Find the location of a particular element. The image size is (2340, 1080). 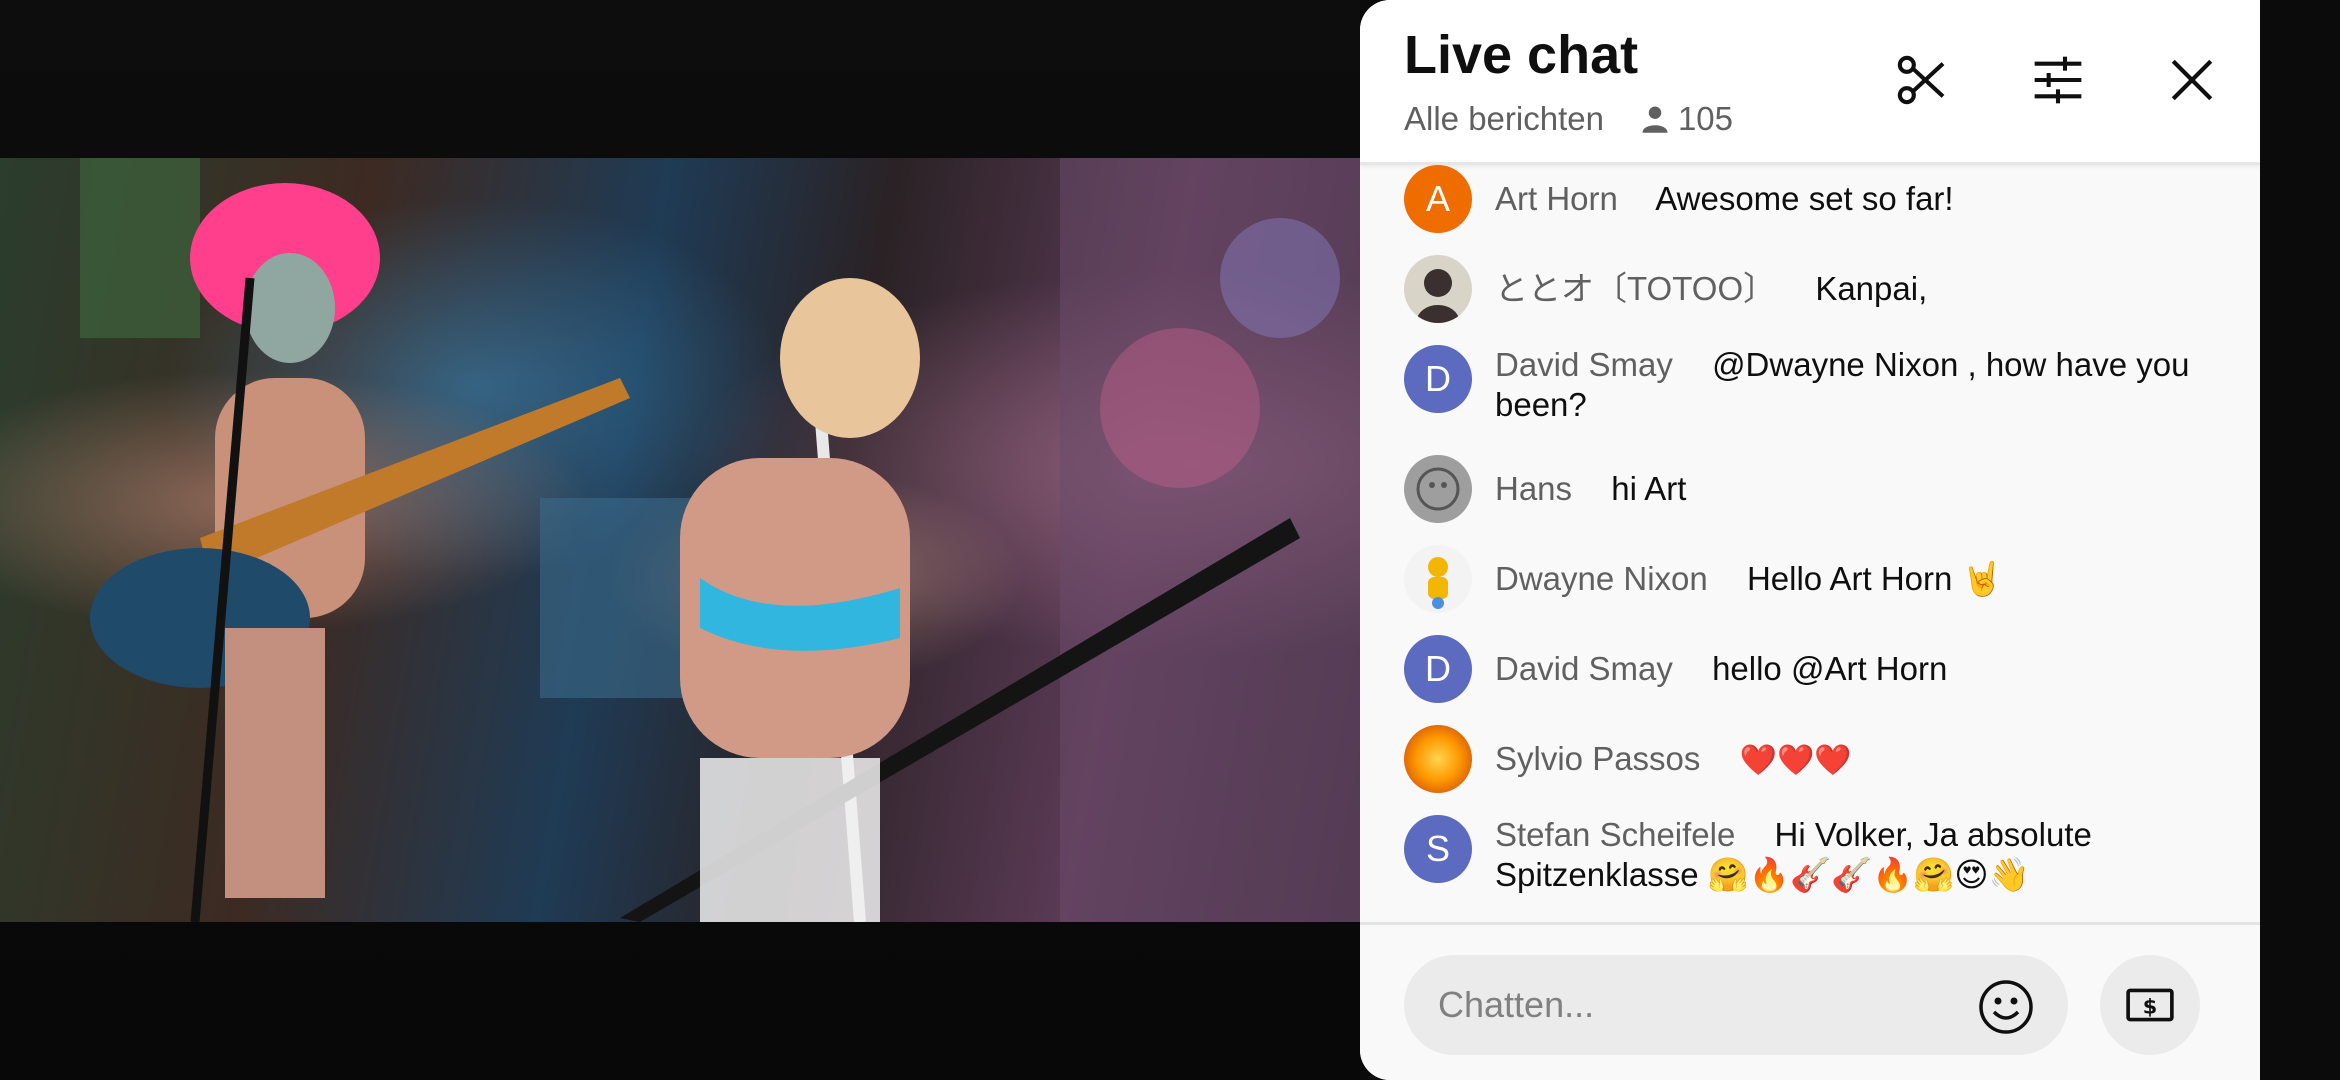

dollar-bill-icon: $ is located at coordinates (2150, 1005).